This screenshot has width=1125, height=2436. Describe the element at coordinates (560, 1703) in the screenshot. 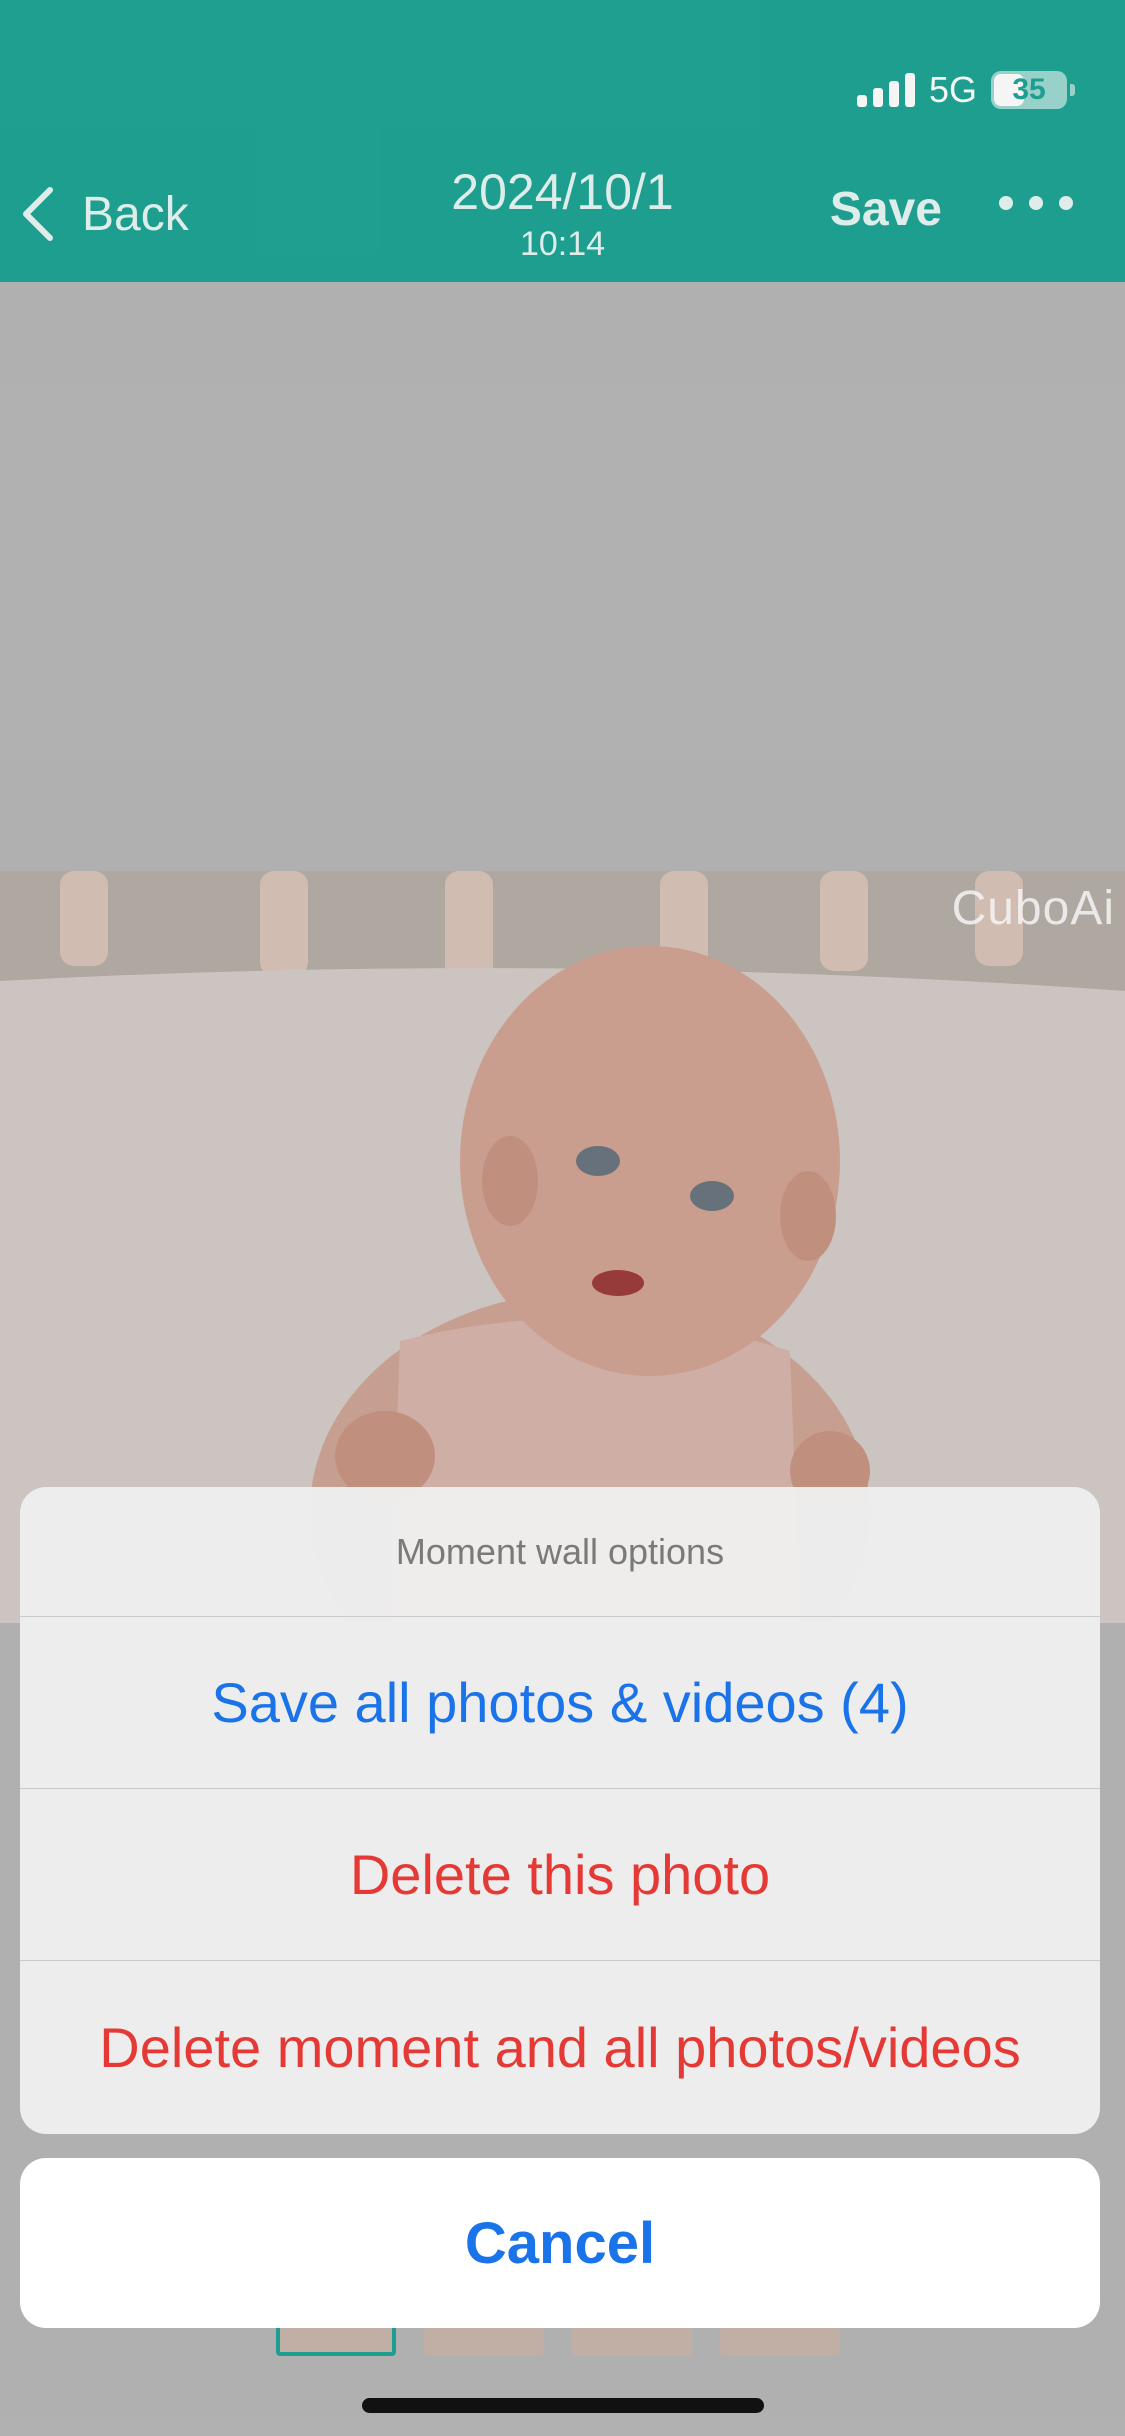

I see `save-all-button: Save all photos & videos (4)` at that location.